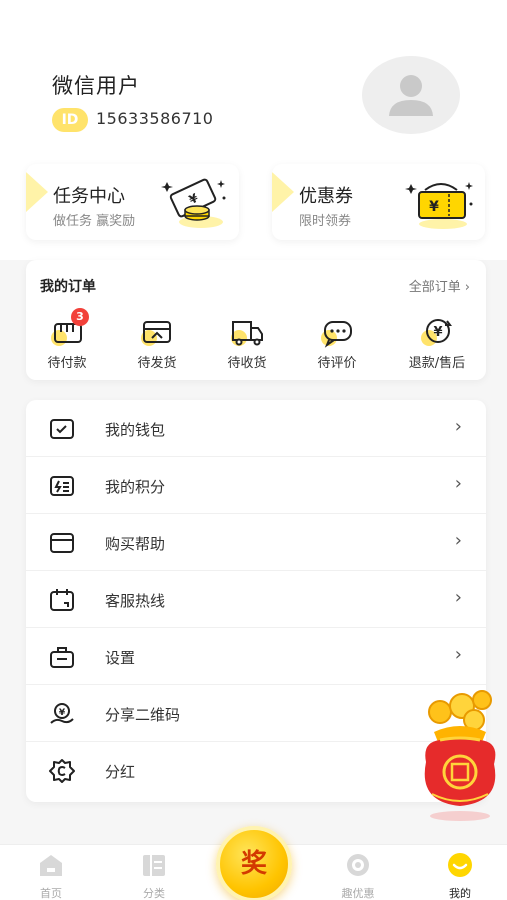  What do you see at coordinates (94, 221) in the screenshot?
I see `promo-subtitle: 做任务 赢奖励` at bounding box center [94, 221].